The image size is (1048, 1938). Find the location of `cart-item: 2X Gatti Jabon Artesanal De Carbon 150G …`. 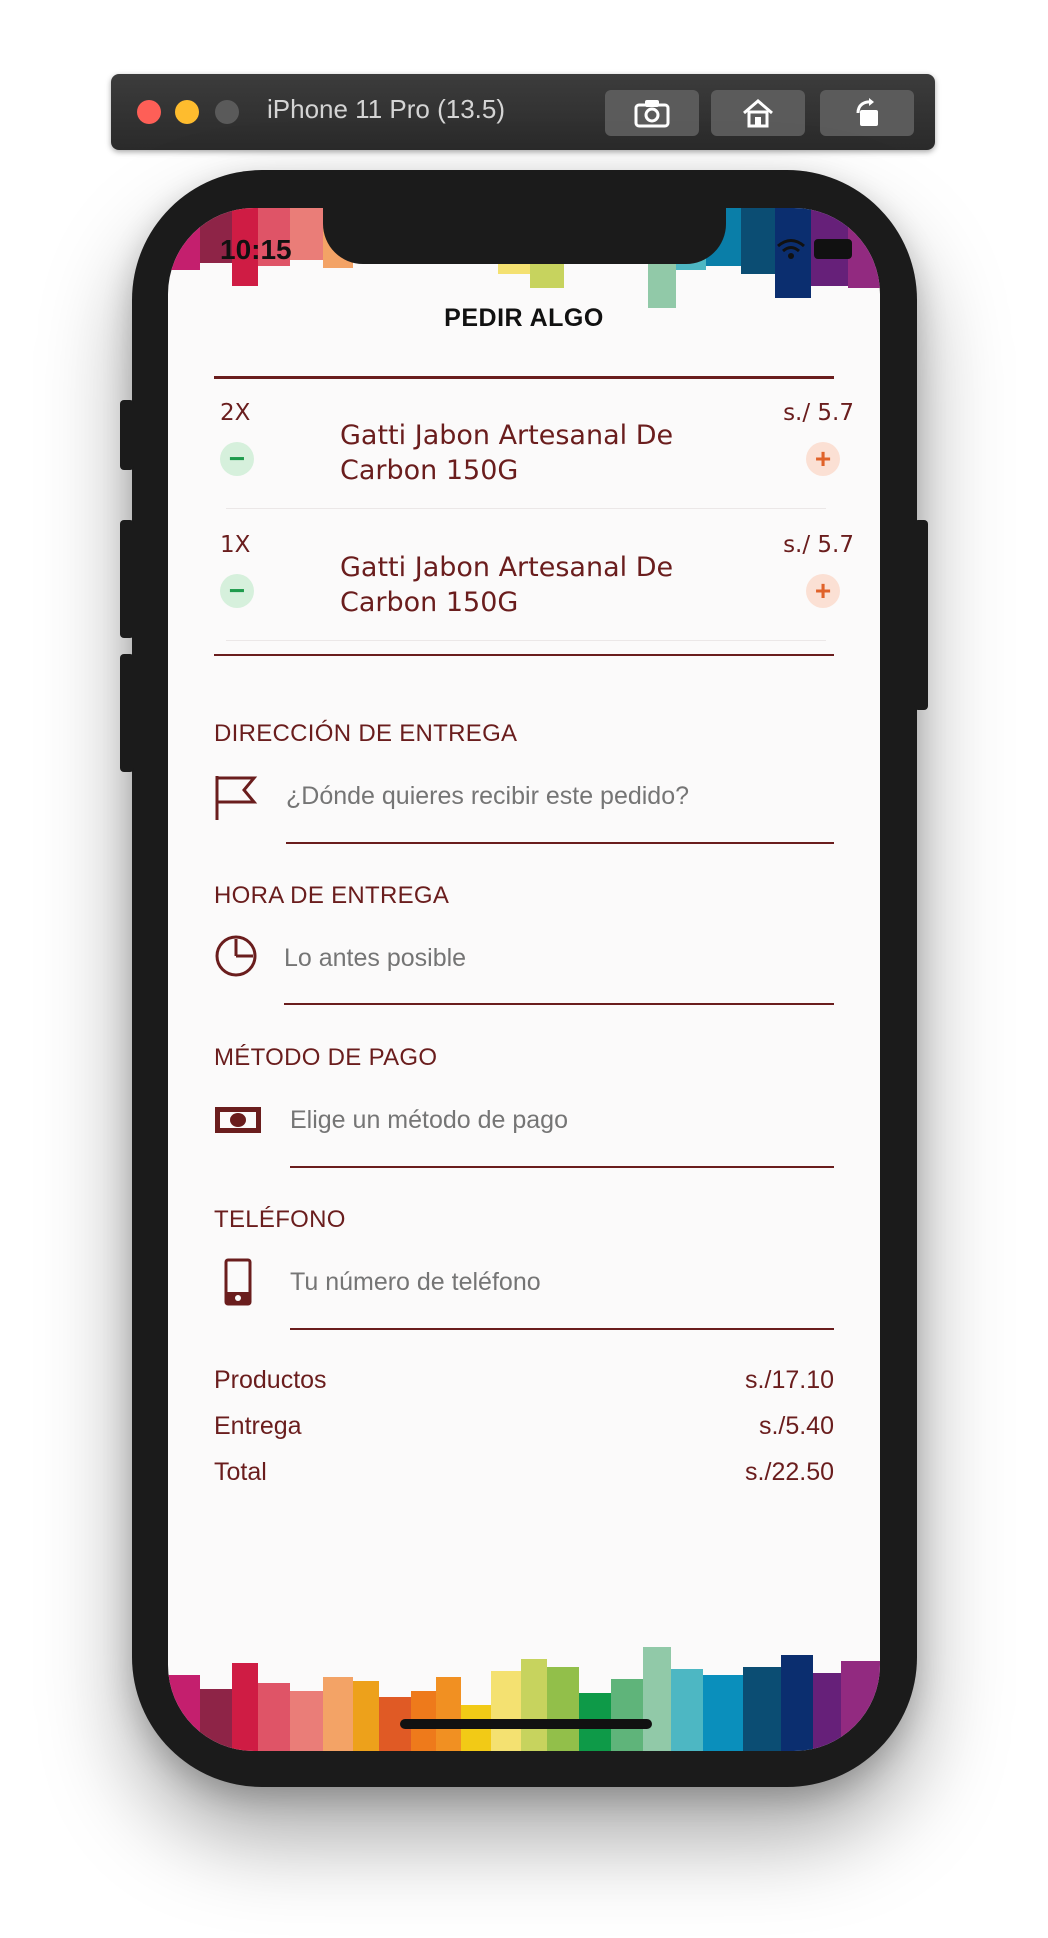

cart-item: 2X Gatti Jabon Artesanal De Carbon 150G … is located at coordinates (534, 453).